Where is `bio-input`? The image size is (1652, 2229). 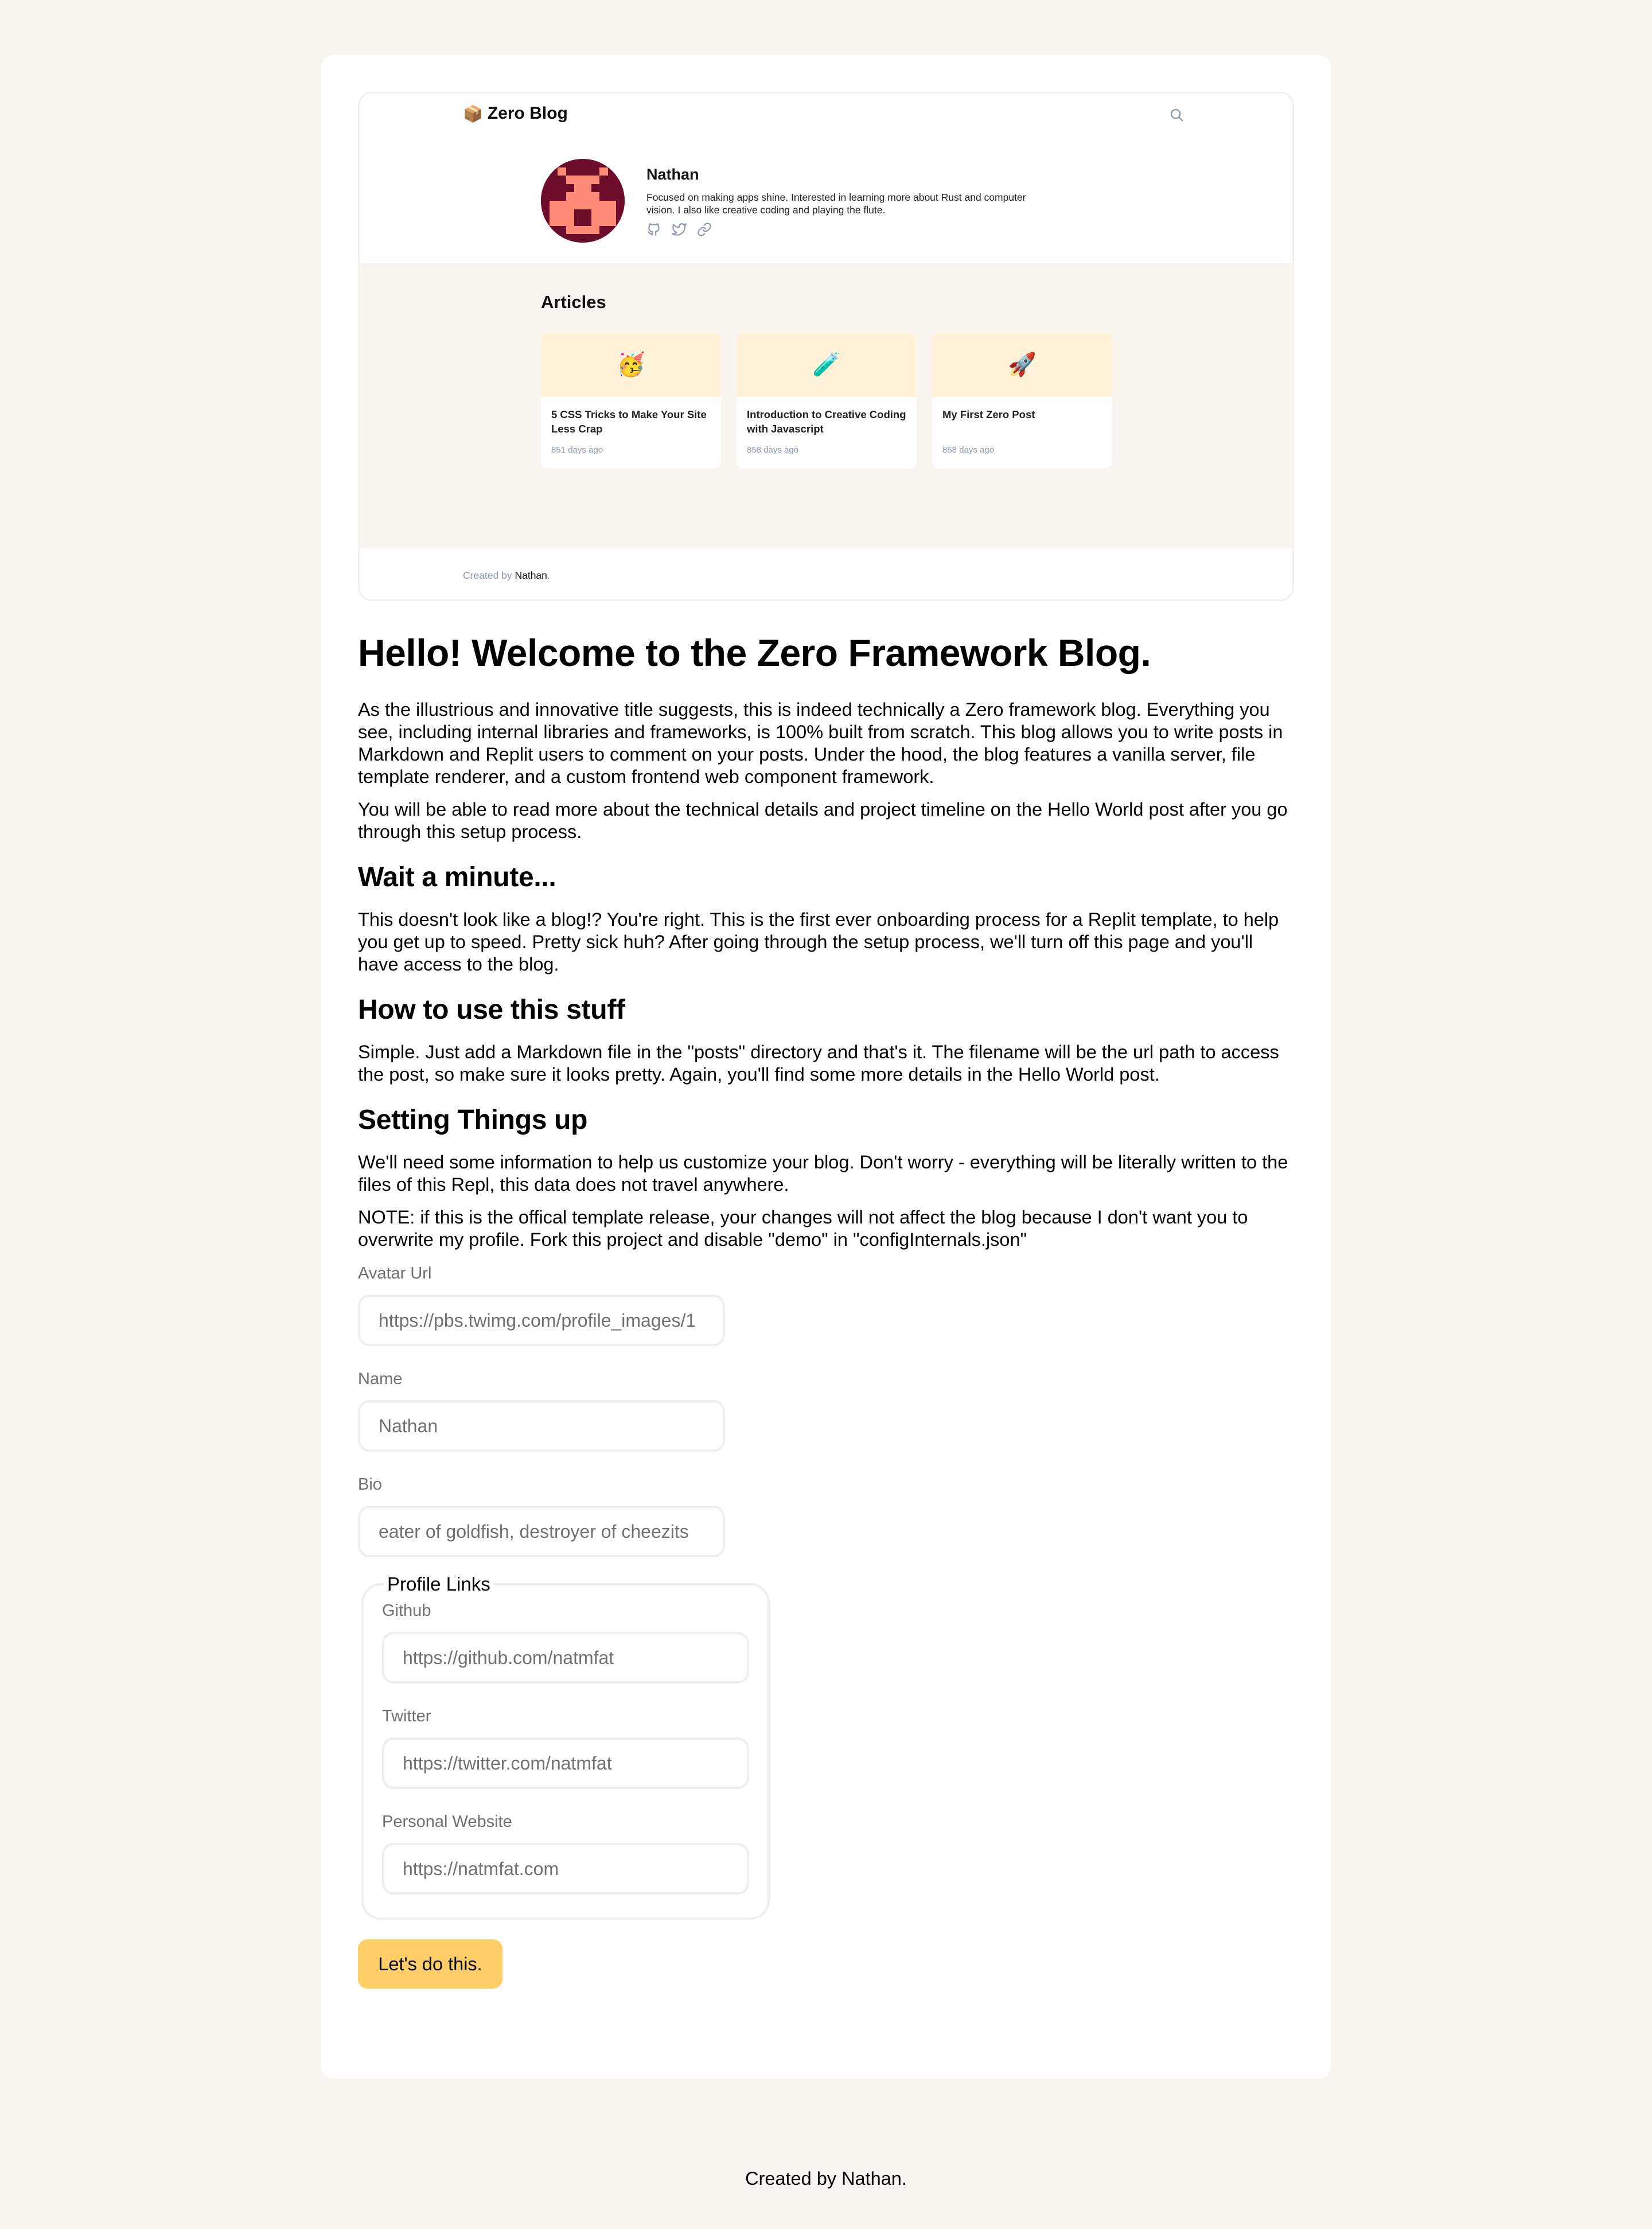
bio-input is located at coordinates (541, 1531).